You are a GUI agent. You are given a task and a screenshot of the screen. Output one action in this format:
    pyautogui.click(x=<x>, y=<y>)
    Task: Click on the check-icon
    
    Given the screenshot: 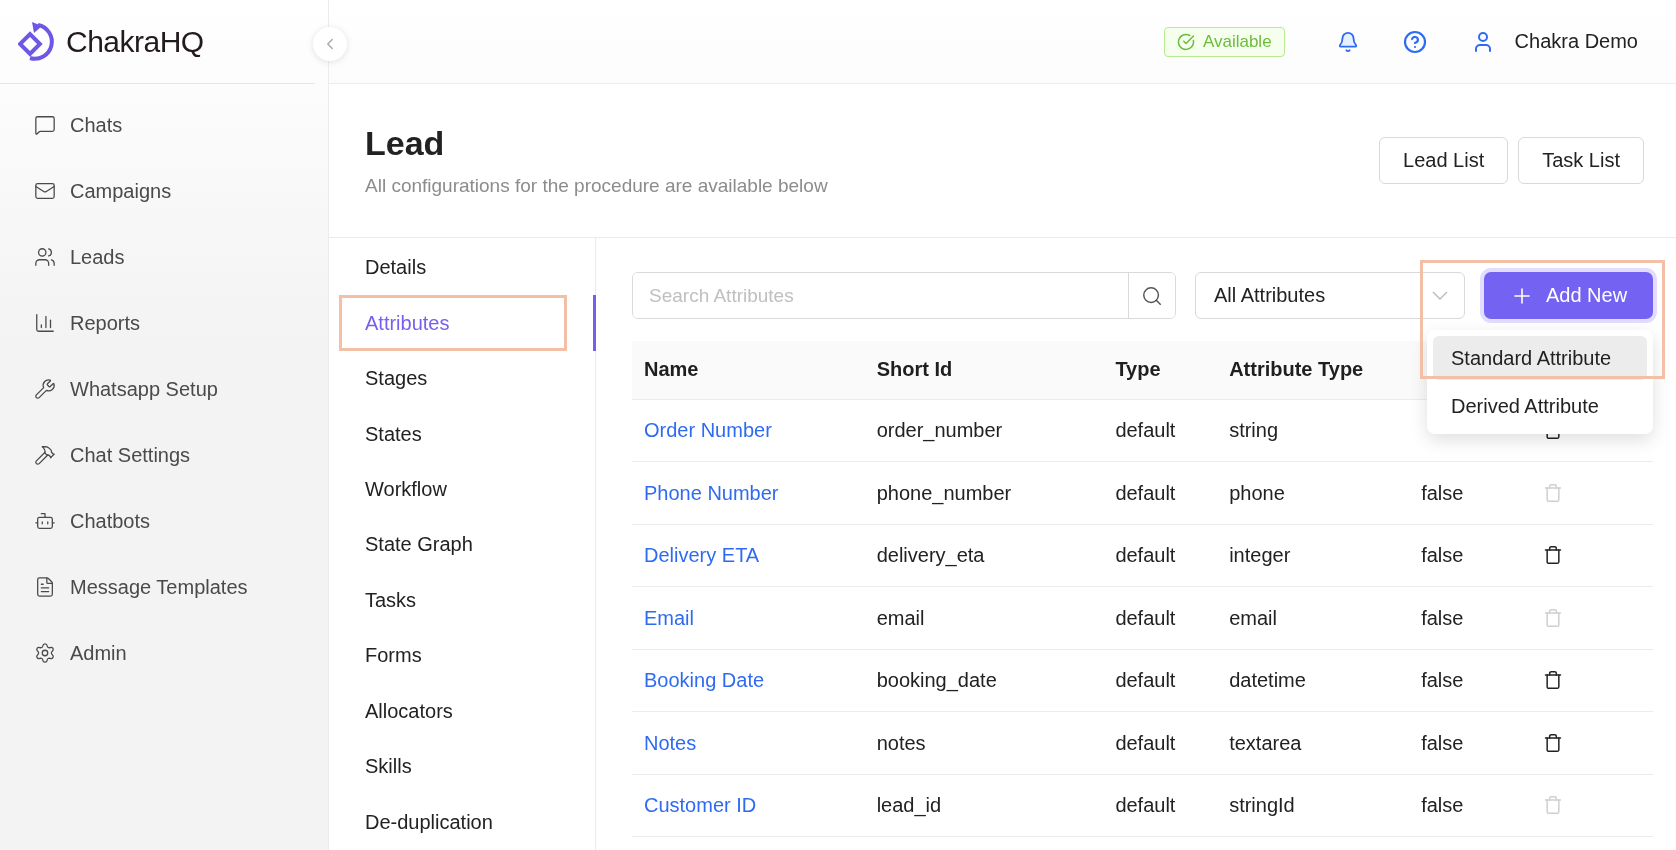 What is the action you would take?
    pyautogui.click(x=1185, y=41)
    